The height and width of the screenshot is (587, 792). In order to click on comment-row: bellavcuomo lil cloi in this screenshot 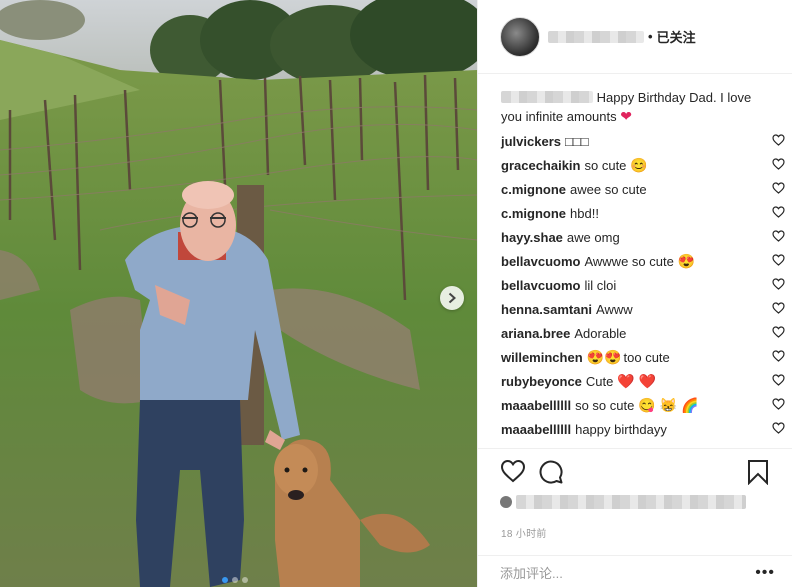, I will do `click(635, 285)`.